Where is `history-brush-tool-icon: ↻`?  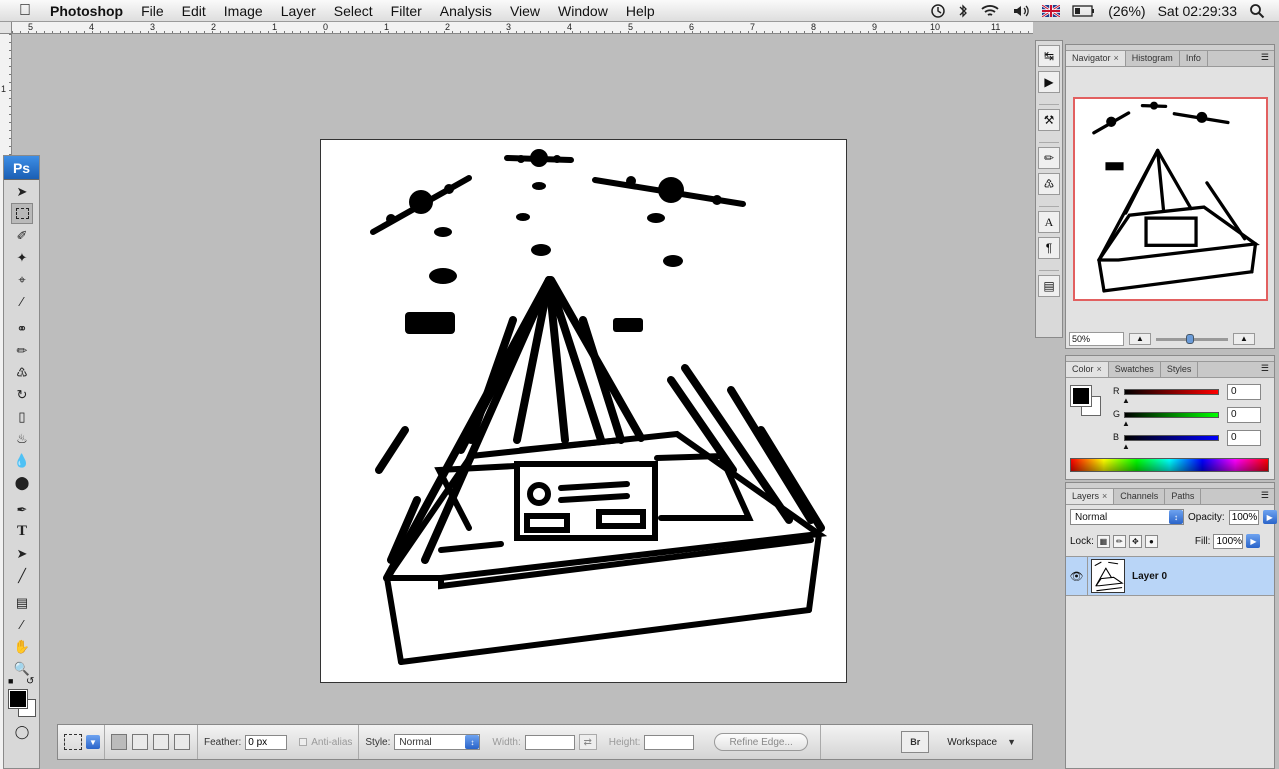 history-brush-tool-icon: ↻ is located at coordinates (22, 394).